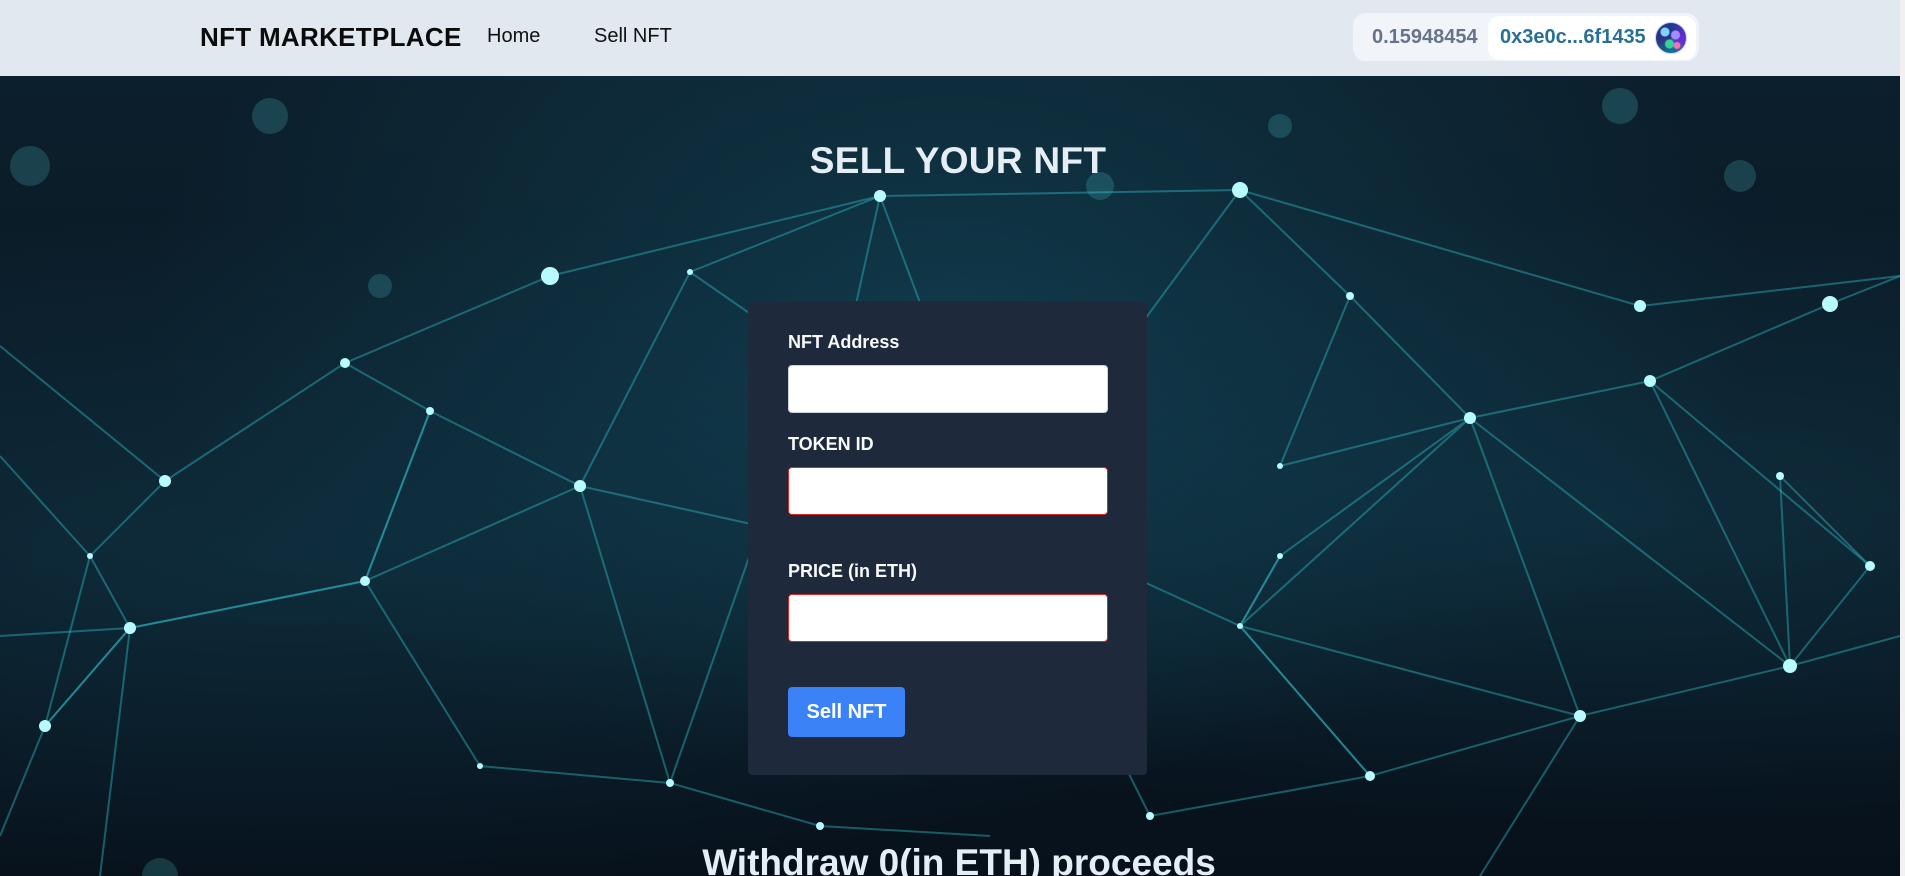 This screenshot has width=1905, height=876. Describe the element at coordinates (1425, 37) in the screenshot. I see `wallet-balance: 0.15948454` at that location.